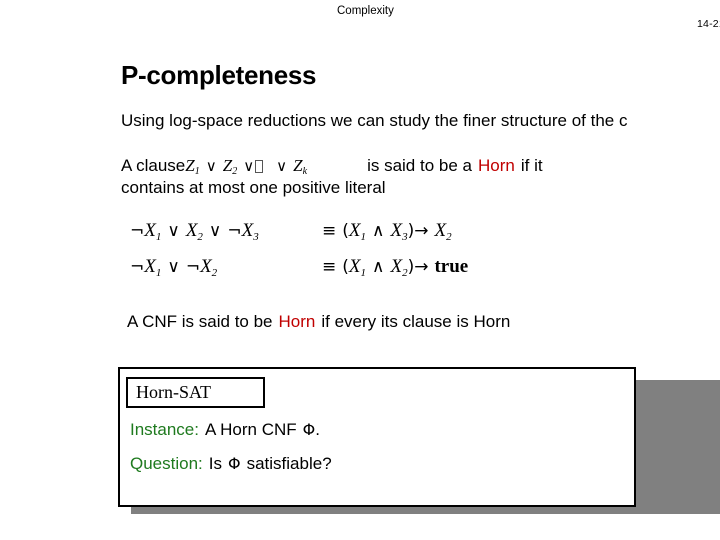  Describe the element at coordinates (387, 231) in the screenshot. I see `math-row-right: ≡ (X1 ∧ X3)→ X2` at that location.